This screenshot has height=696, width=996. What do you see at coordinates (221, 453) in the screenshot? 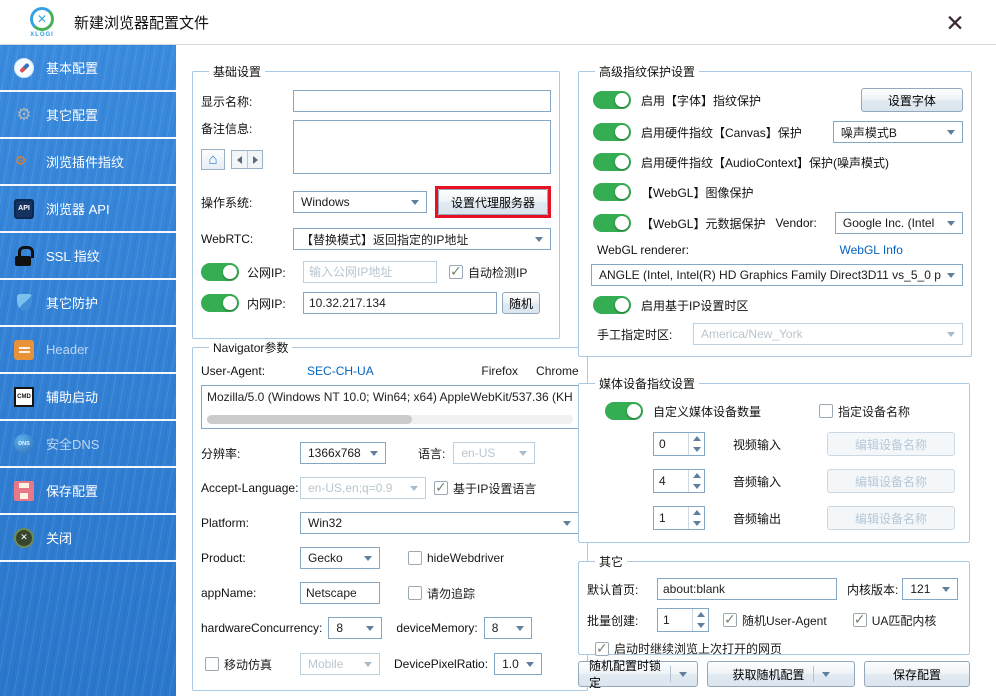
I see `resolution-label: 分辨率:` at bounding box center [221, 453].